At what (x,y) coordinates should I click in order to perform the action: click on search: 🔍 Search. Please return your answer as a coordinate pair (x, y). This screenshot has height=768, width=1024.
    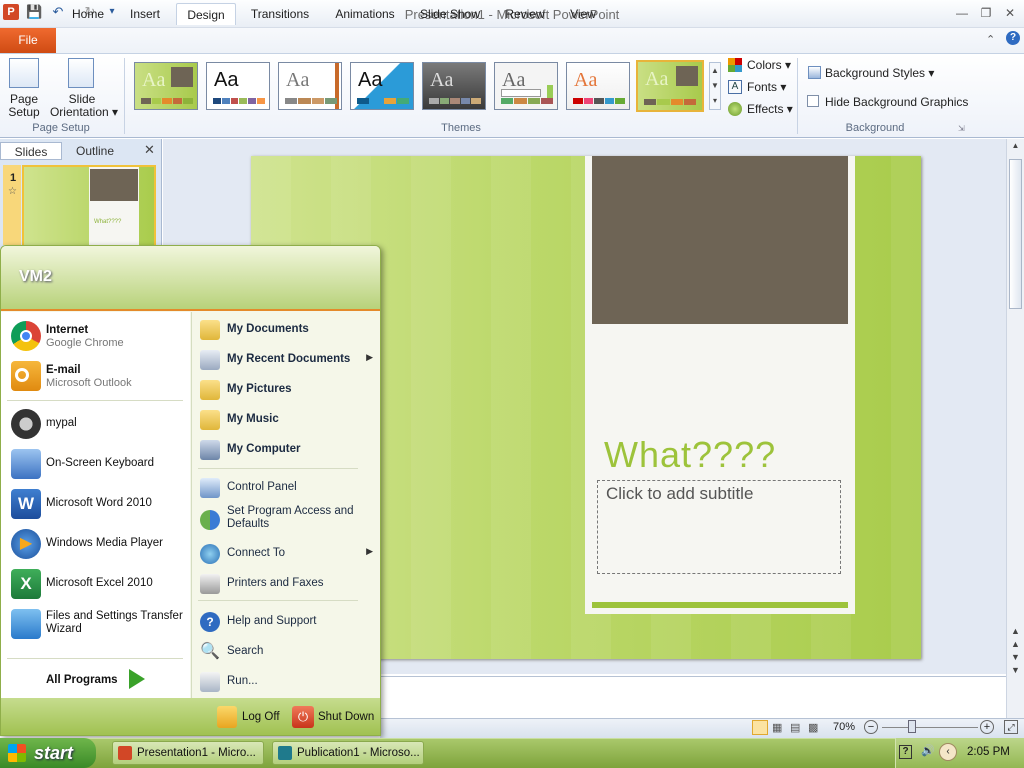
    Looking at the image, I should click on (286, 652).